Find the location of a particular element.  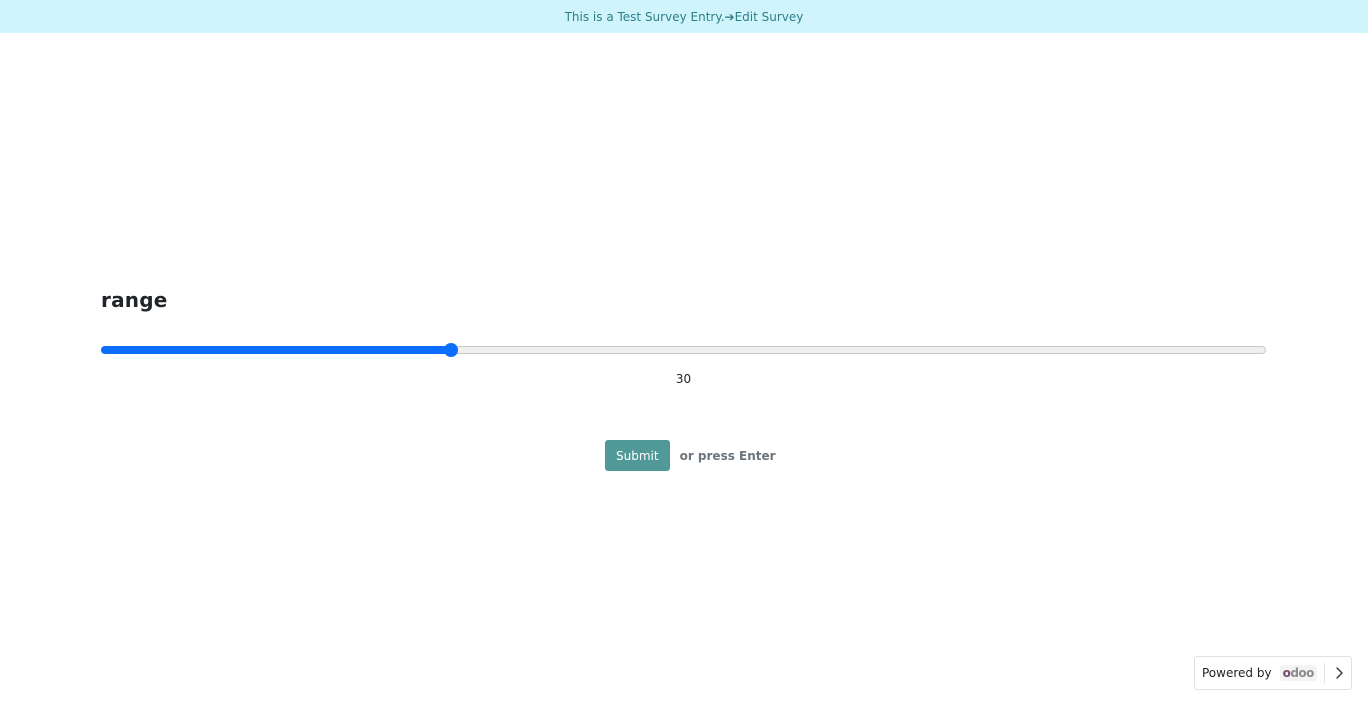

press-enter-hint: or press Enter is located at coordinates (727, 455).